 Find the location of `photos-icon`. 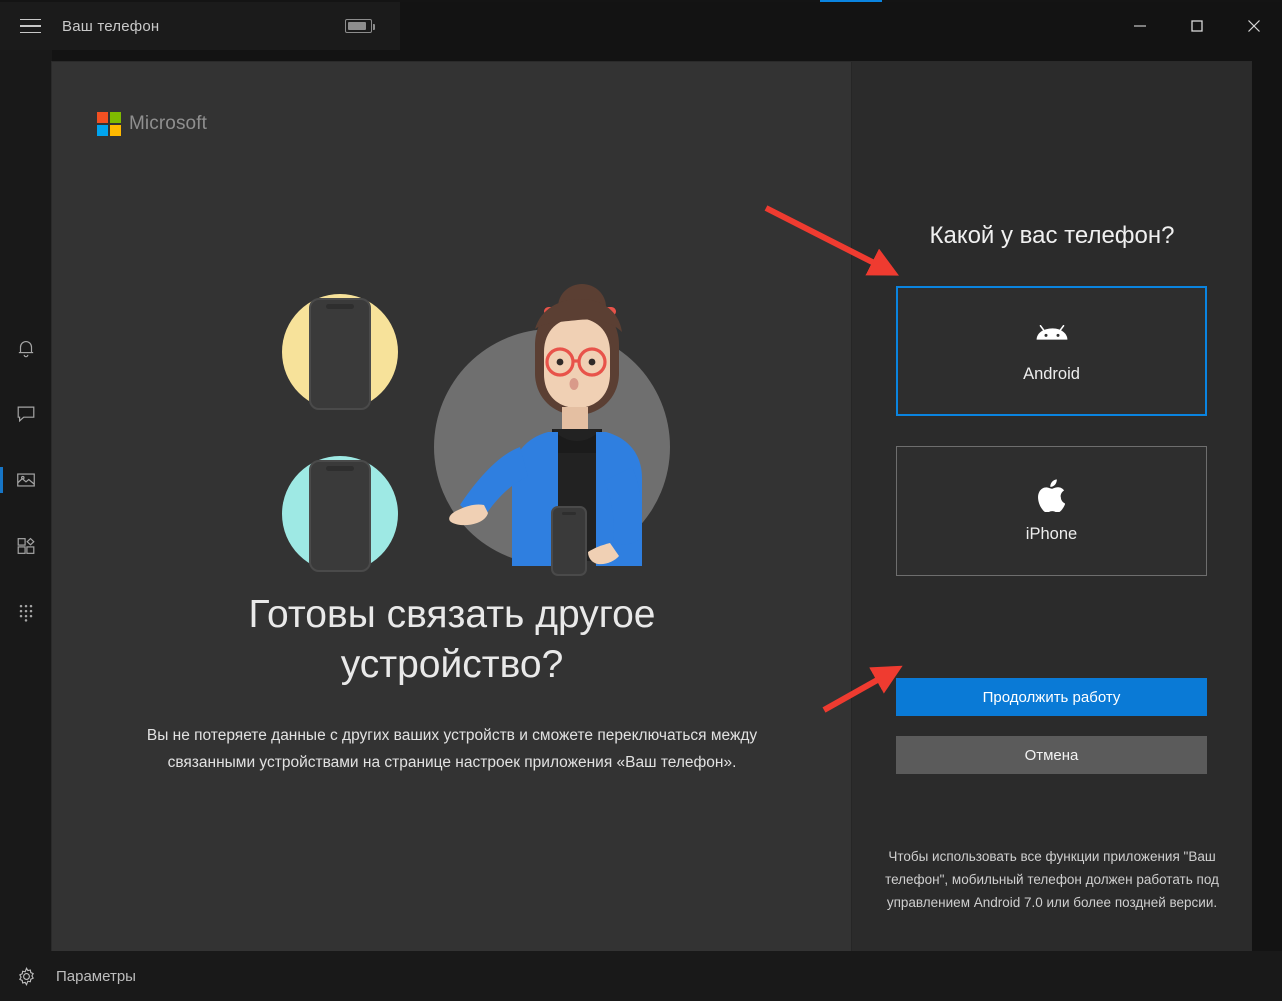

photos-icon is located at coordinates (26, 480).